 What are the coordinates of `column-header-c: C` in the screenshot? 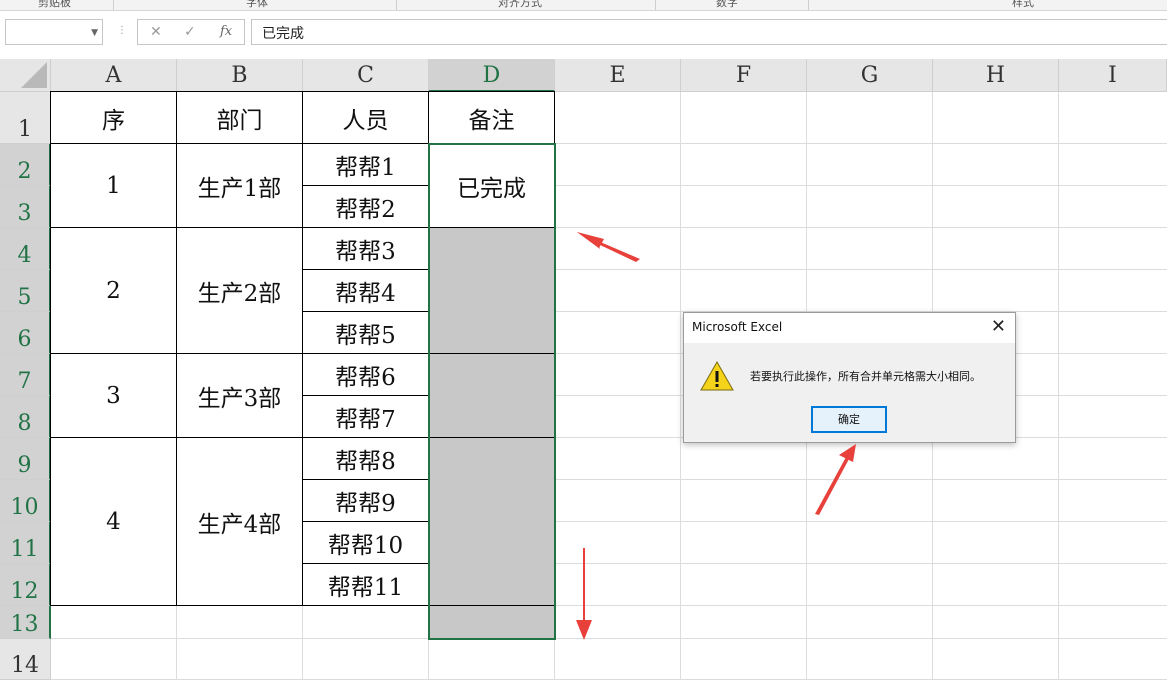 It's located at (366, 75).